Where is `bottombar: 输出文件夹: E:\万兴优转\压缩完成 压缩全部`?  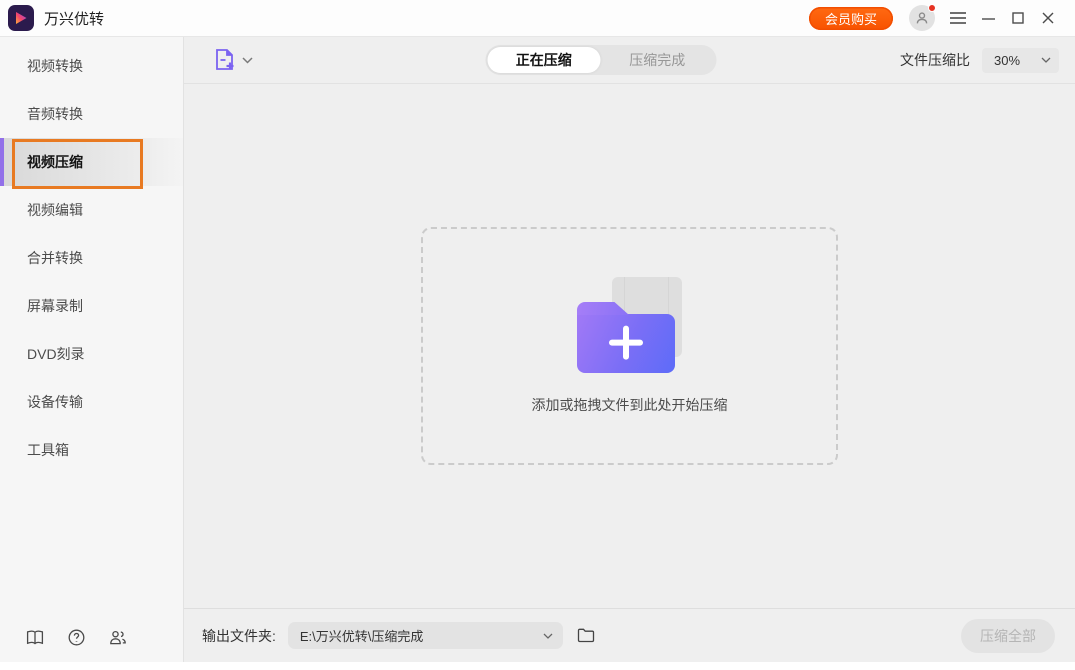
bottombar: 输出文件夹: E:\万兴优转\压缩完成 压缩全部 is located at coordinates (629, 635).